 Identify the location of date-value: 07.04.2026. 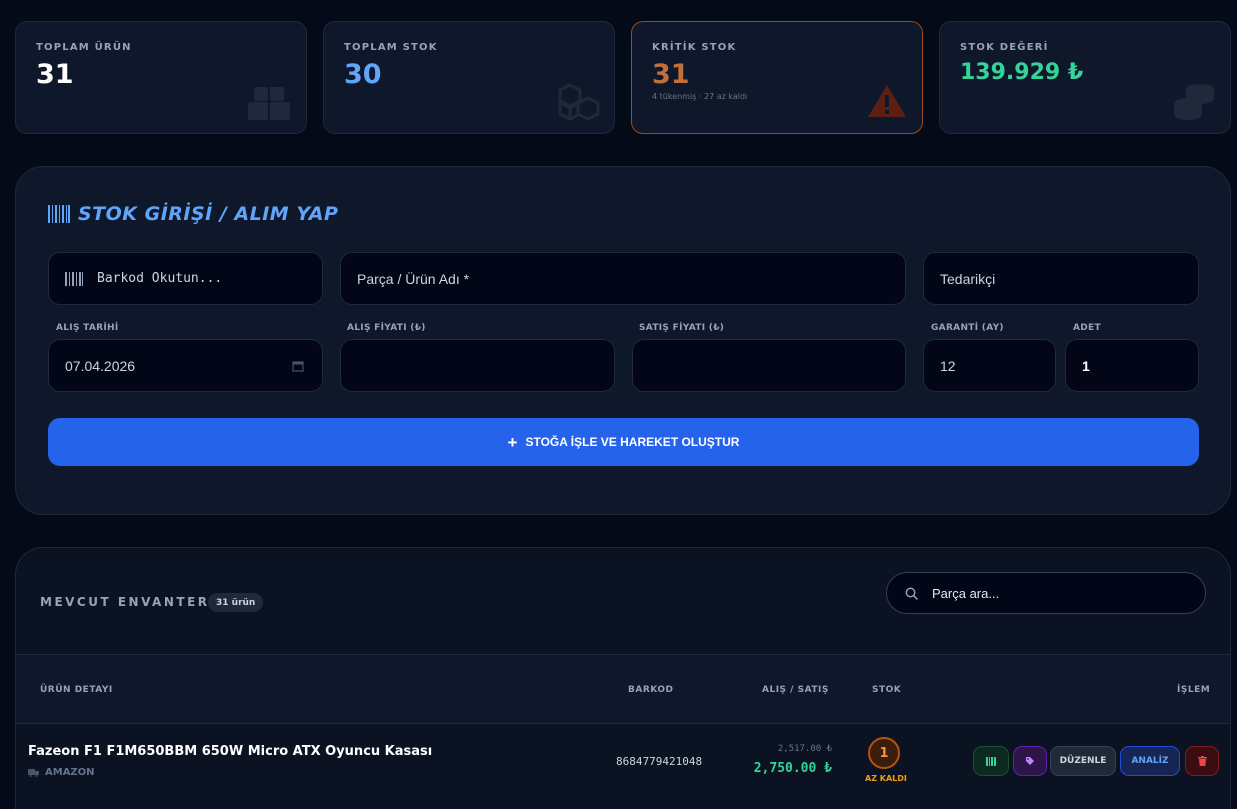
(100, 366).